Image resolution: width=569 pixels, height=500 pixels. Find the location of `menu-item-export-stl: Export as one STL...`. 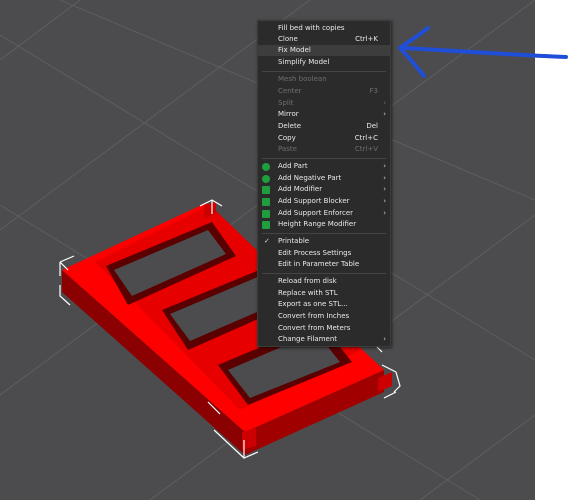

menu-item-export-stl: Export as one STL... is located at coordinates (324, 304).